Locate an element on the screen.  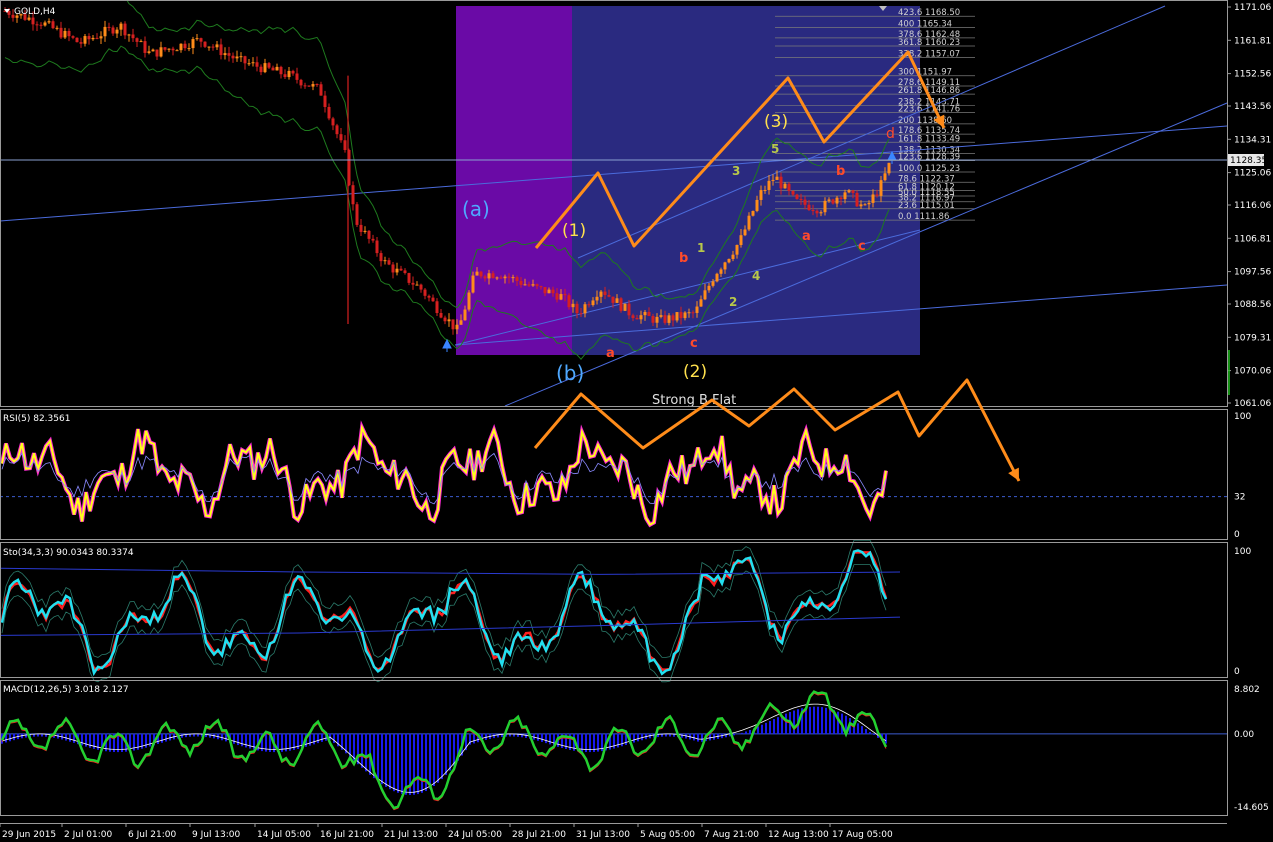
fib-level-label: 0.0 1111.86 is located at coordinates (923, 217).